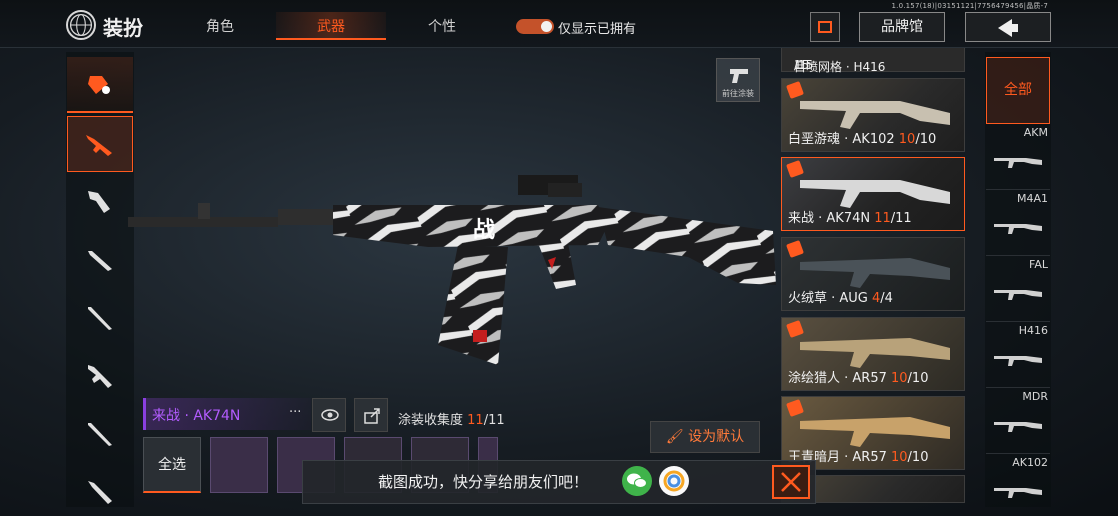 This screenshot has width=1118, height=516. What do you see at coordinates (239, 465) in the screenshot?
I see `skin-thumbnail` at bounding box center [239, 465].